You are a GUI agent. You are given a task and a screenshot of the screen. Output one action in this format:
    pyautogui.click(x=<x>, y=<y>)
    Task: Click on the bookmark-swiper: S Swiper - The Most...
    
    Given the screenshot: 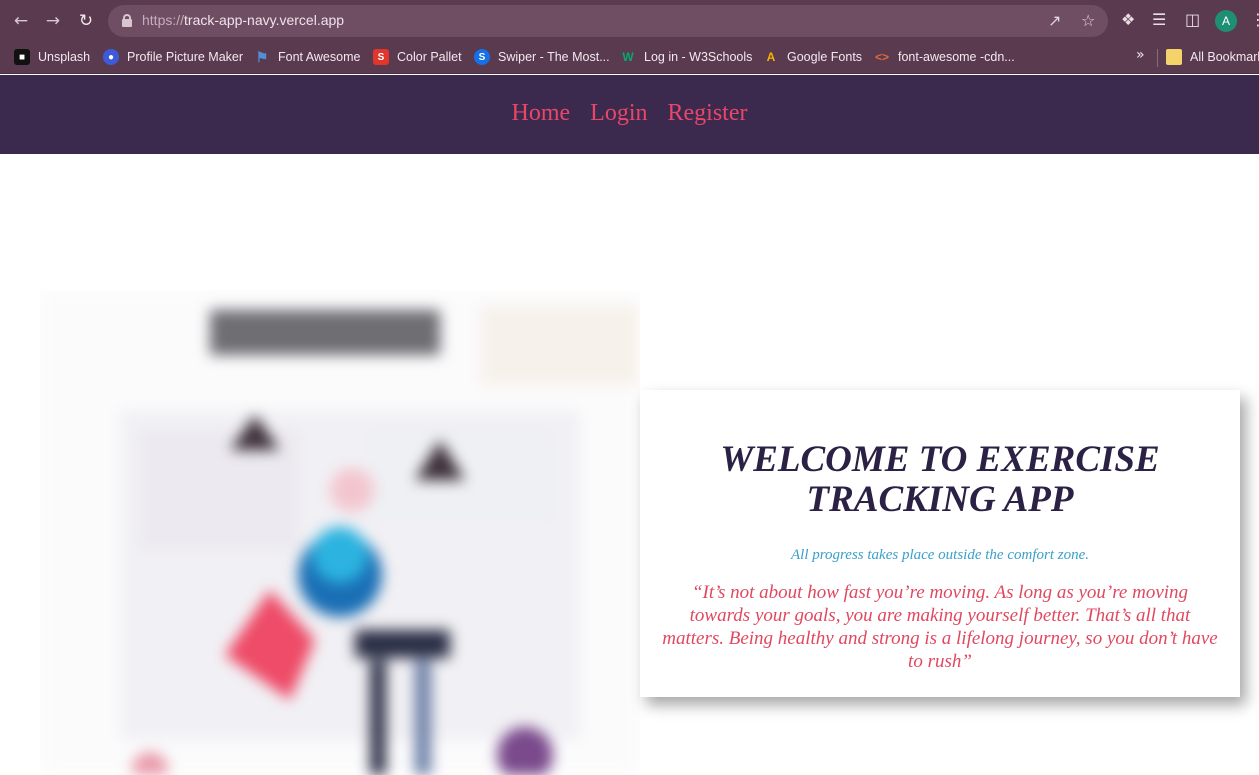 What is the action you would take?
    pyautogui.click(x=542, y=57)
    